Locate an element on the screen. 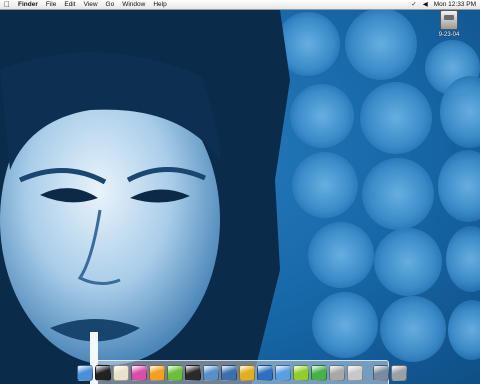  menu-window: Window is located at coordinates (133, 4).